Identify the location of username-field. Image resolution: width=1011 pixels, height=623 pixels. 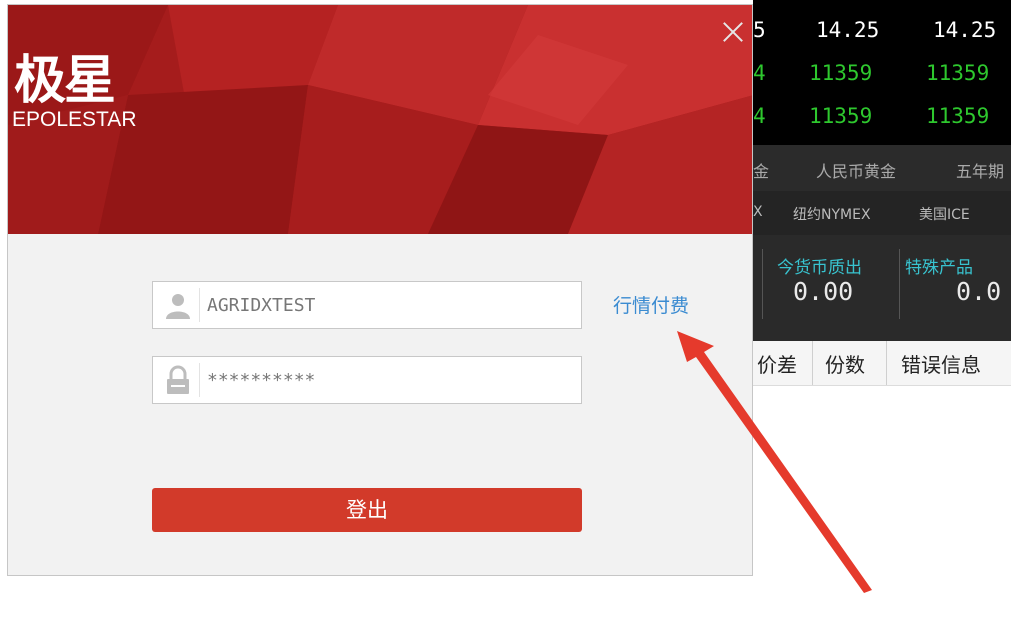
(367, 305).